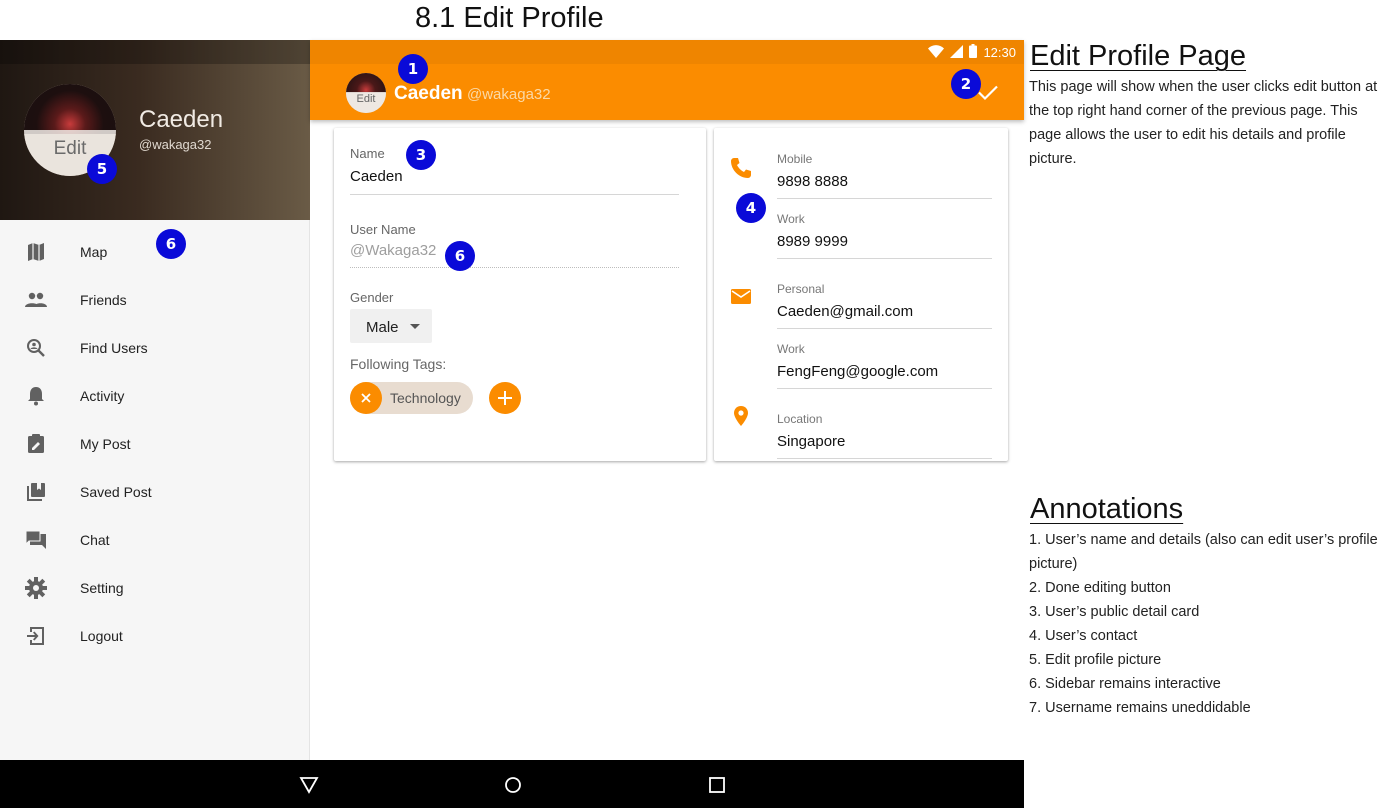 This screenshot has height=808, width=1384. What do you see at coordinates (812, 181) in the screenshot?
I see `mobile-field: 9898 8888` at bounding box center [812, 181].